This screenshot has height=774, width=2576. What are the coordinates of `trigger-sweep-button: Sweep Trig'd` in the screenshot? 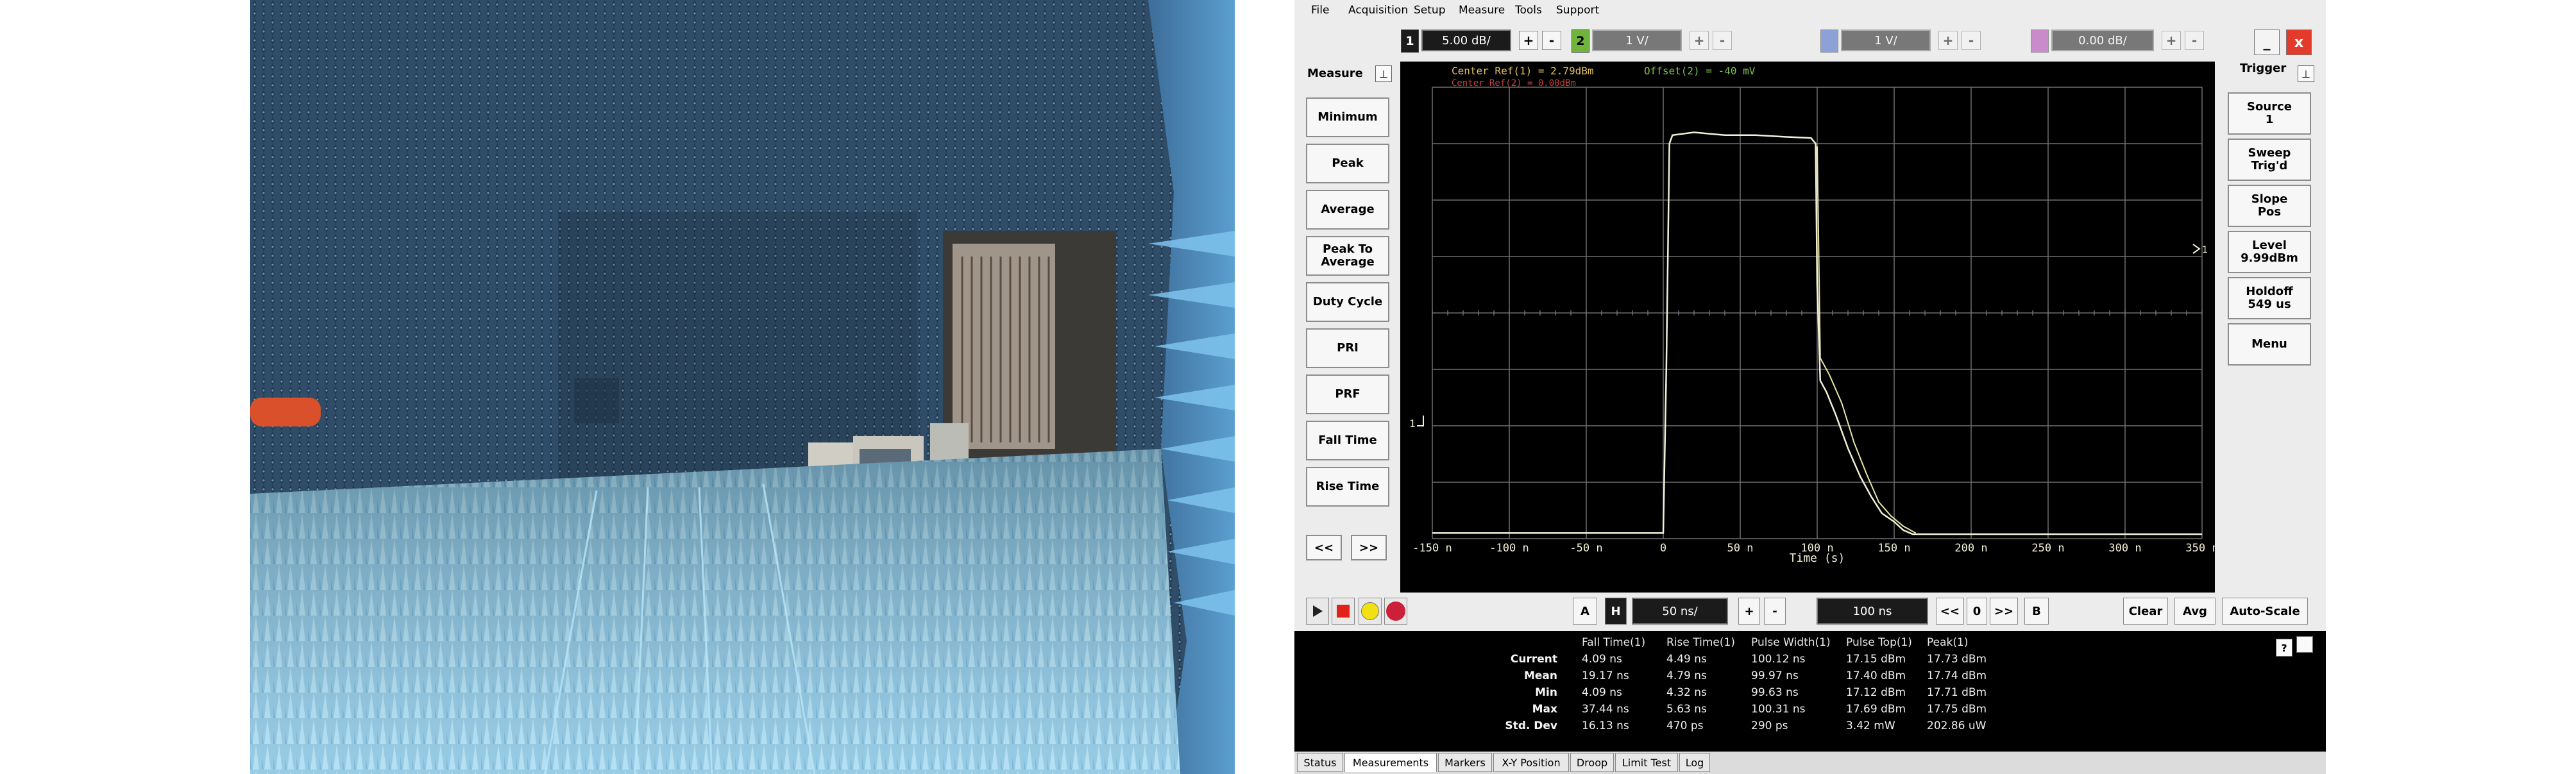 It's located at (2269, 160).